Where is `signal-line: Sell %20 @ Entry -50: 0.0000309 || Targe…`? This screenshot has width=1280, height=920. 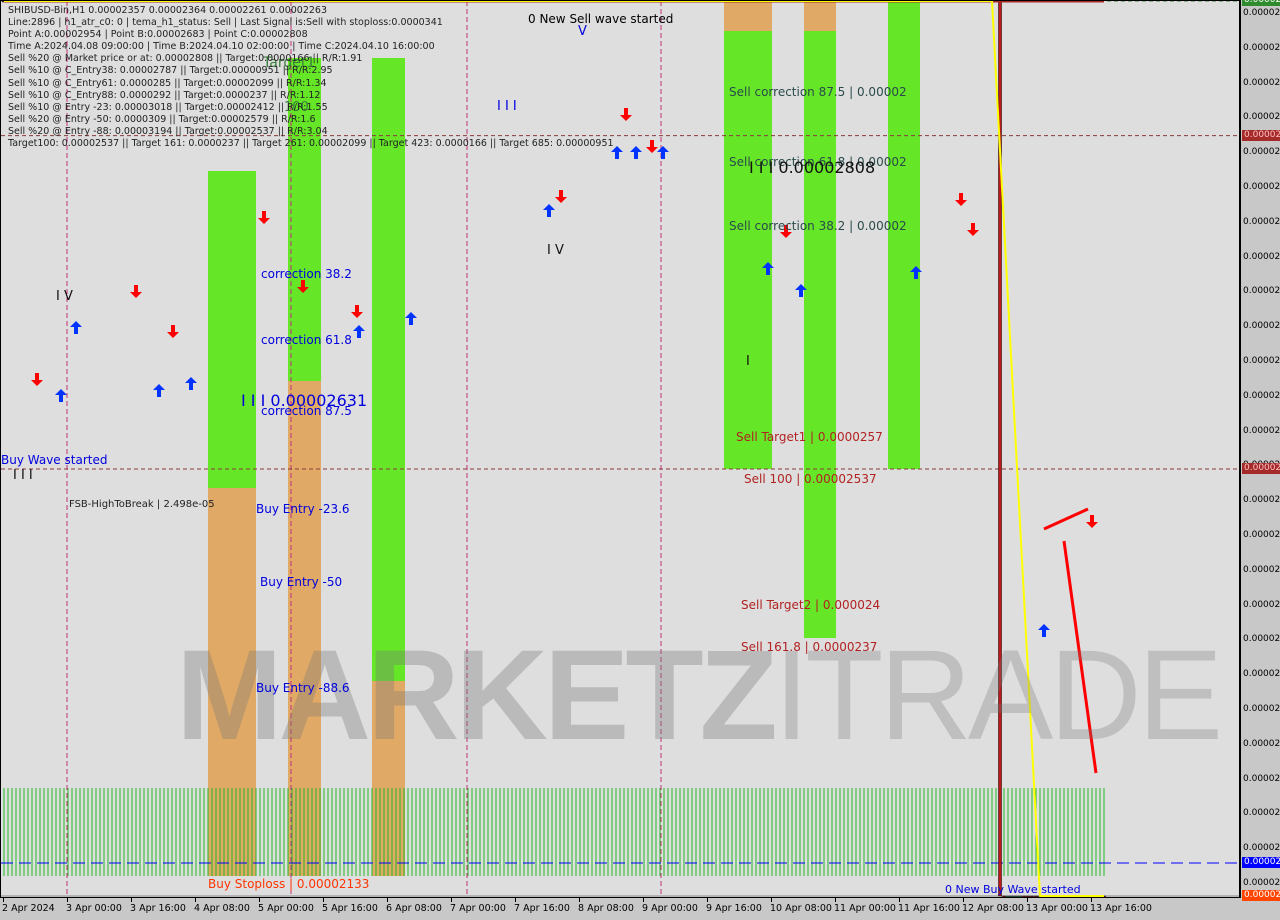
signal-line: Sell %20 @ Entry -50: 0.0000309 || Targe… is located at coordinates (162, 119).